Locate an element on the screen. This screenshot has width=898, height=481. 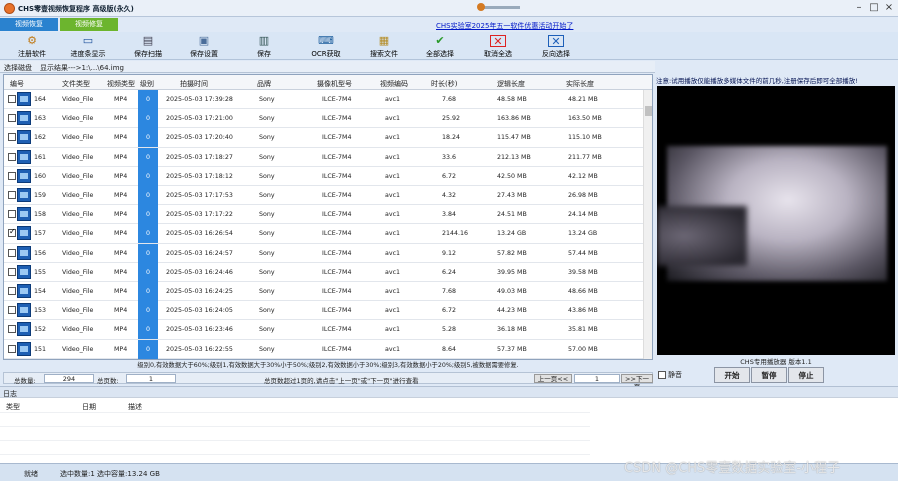
trial-note: 注意:试用播放仅能播放多媒体文件的前几秒,注册保存后即可全部播放! is located at coordinates (757, 81).